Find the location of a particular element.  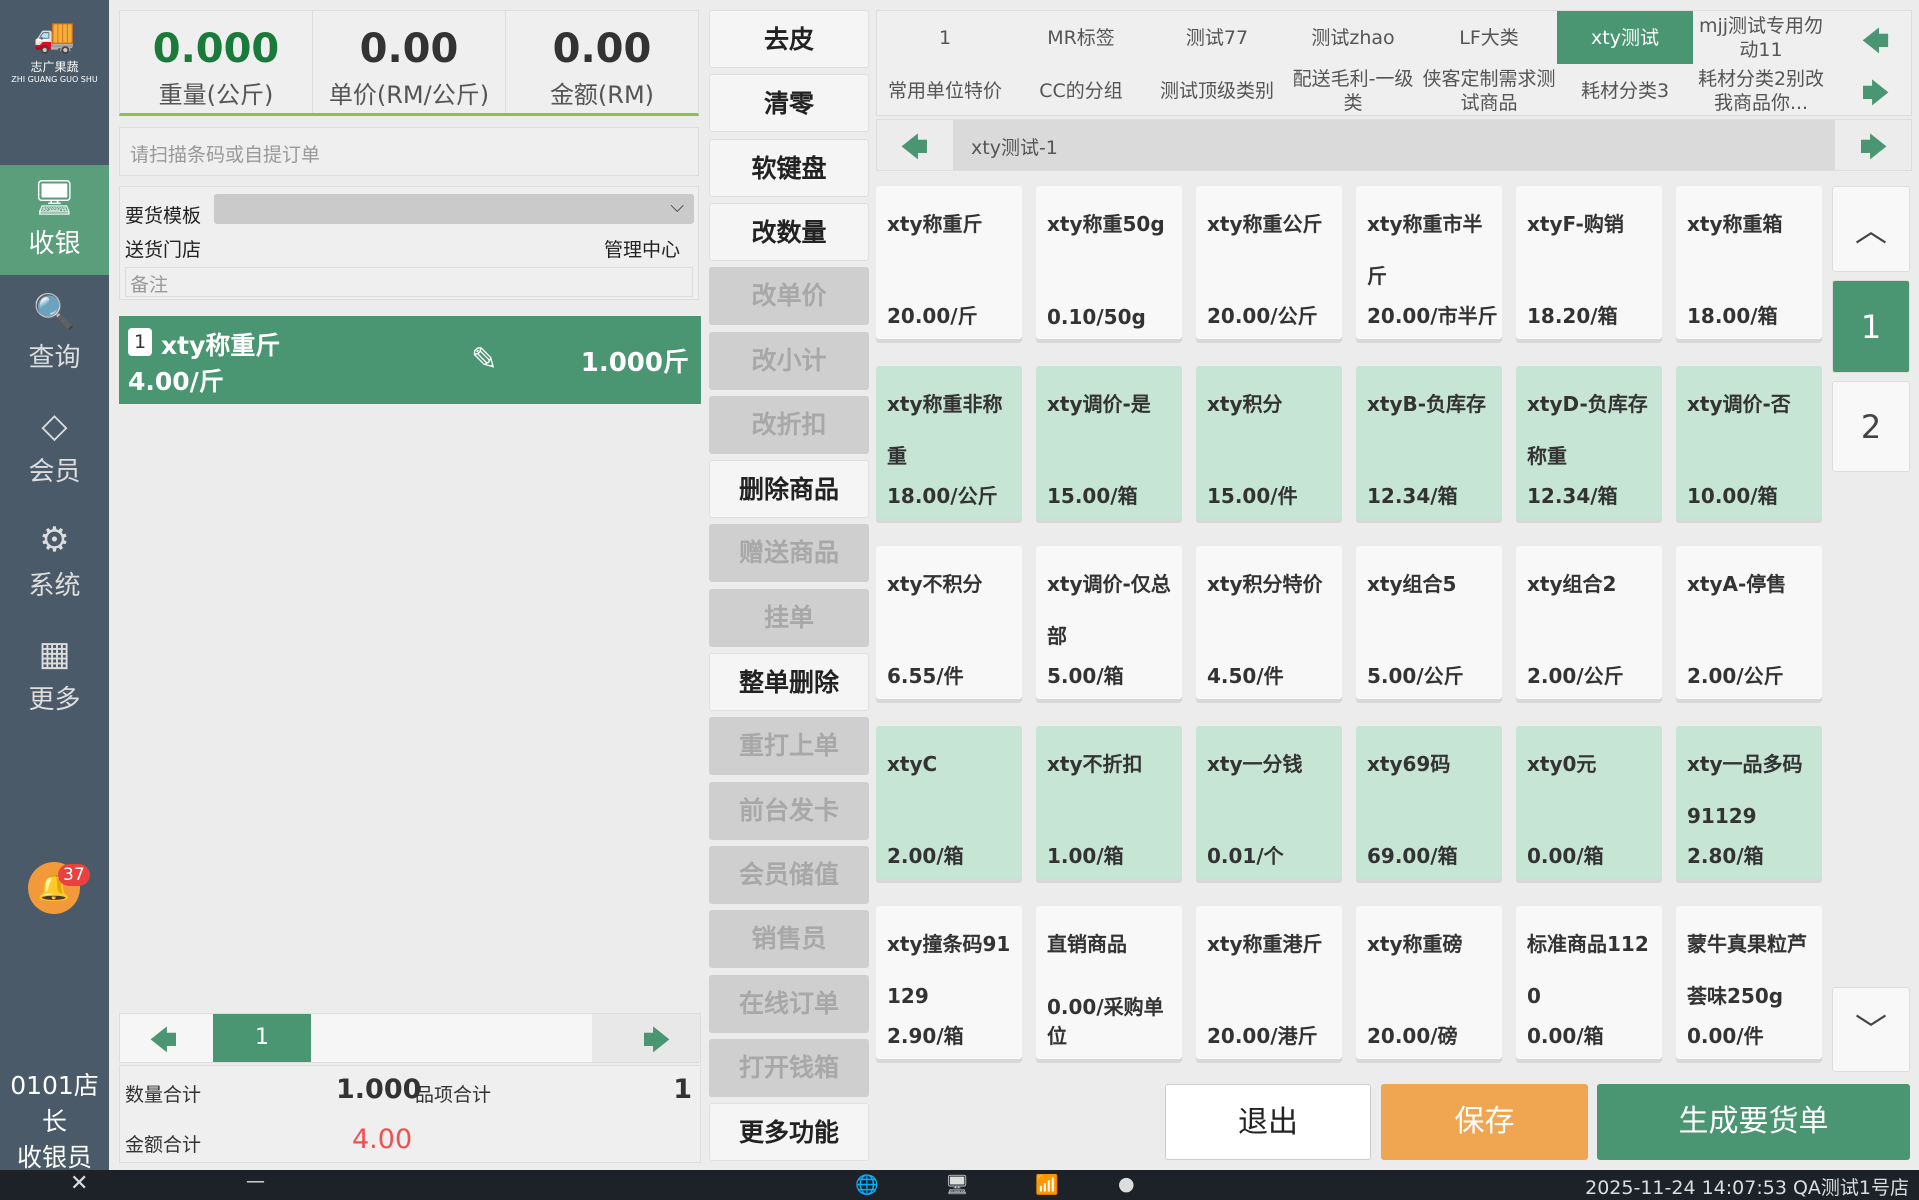

product-price: 2.80/箱 is located at coordinates (1725, 856).